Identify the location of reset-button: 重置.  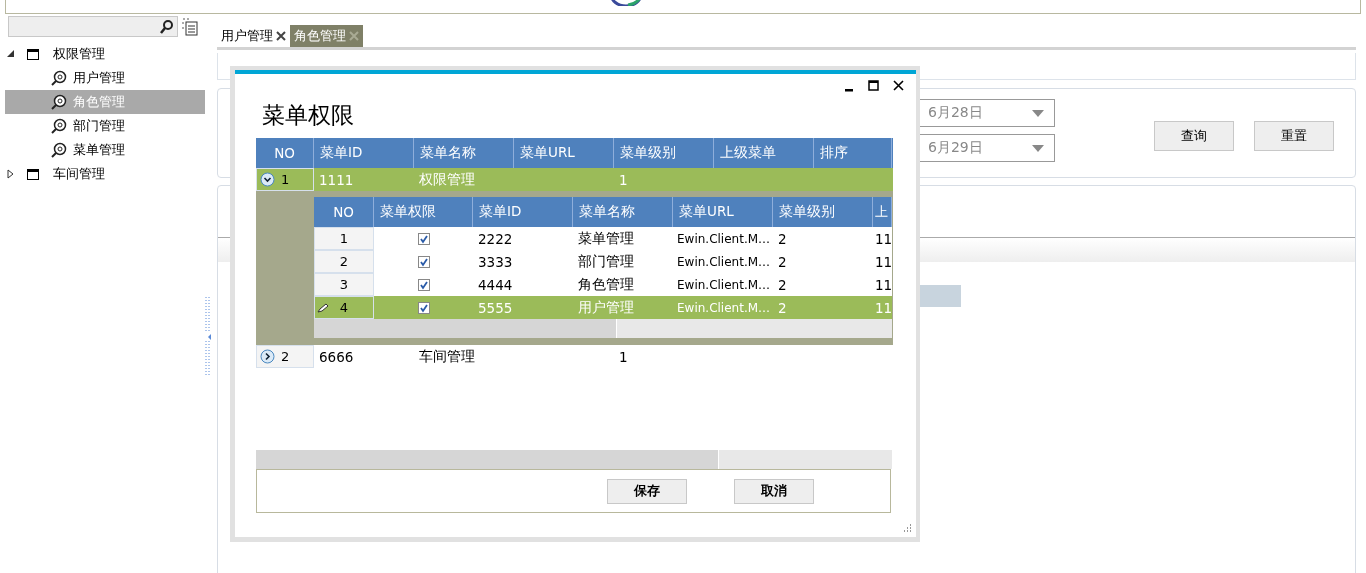
(1294, 136).